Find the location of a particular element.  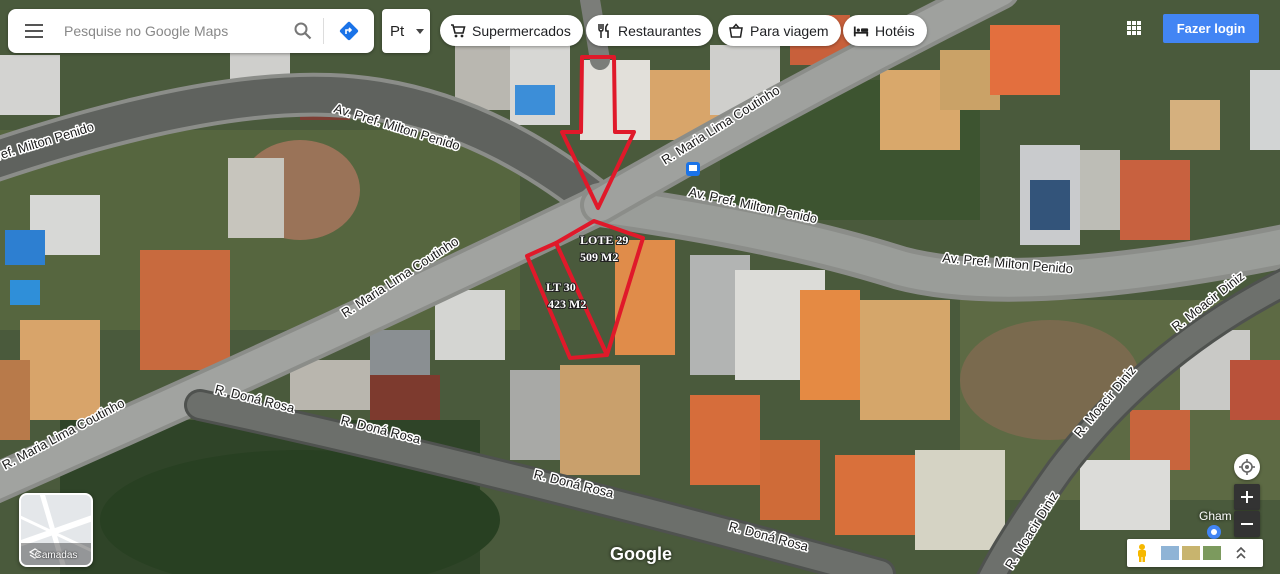

lot-30-area: 423 M2 is located at coordinates (567, 304).